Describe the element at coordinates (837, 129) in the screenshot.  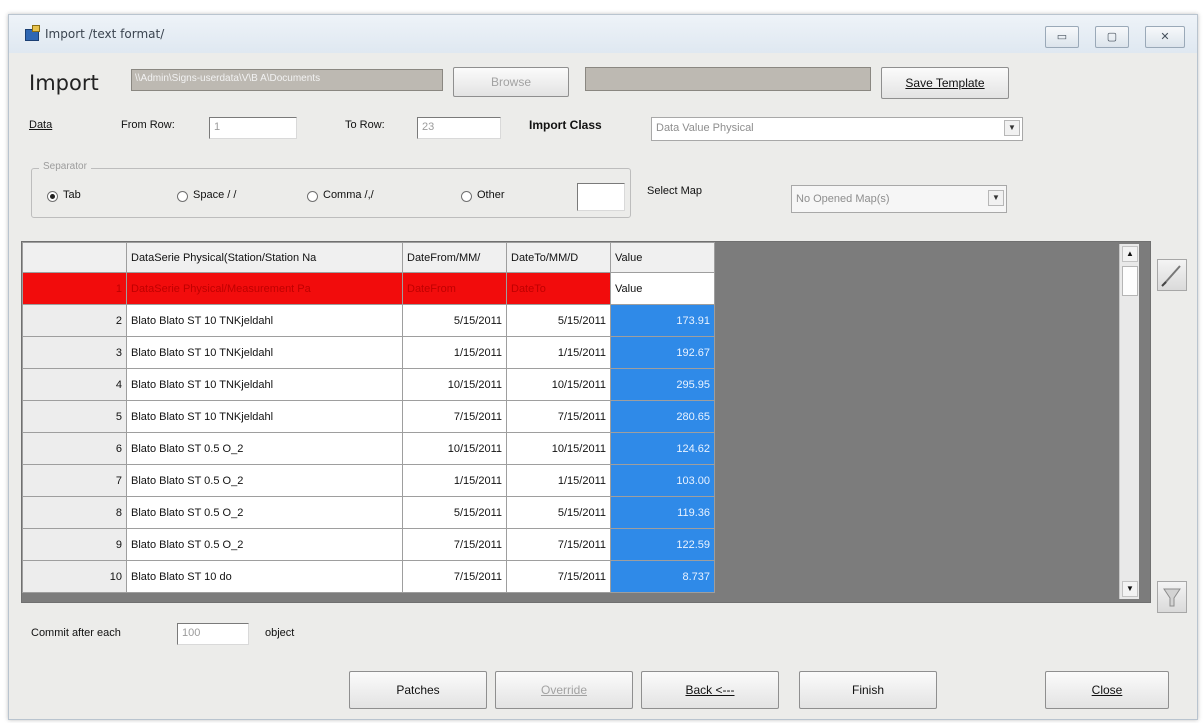
I see `import-class-select: Data Value Physical ▼` at that location.